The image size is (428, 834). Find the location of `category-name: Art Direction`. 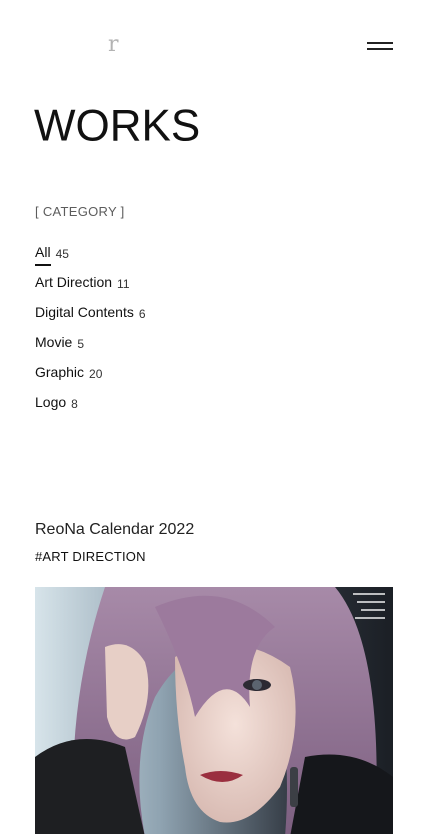

category-name: Art Direction is located at coordinates (74, 282).